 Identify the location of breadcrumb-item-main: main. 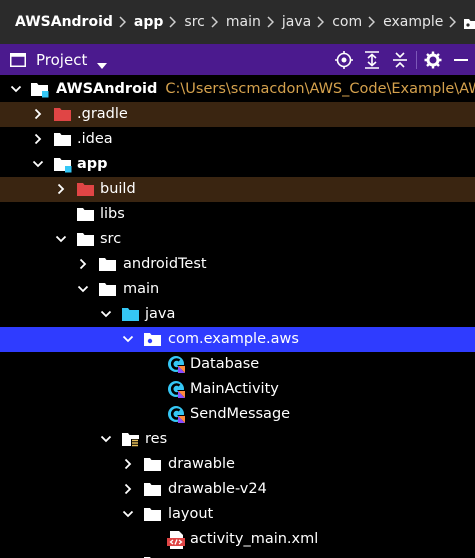
(243, 22).